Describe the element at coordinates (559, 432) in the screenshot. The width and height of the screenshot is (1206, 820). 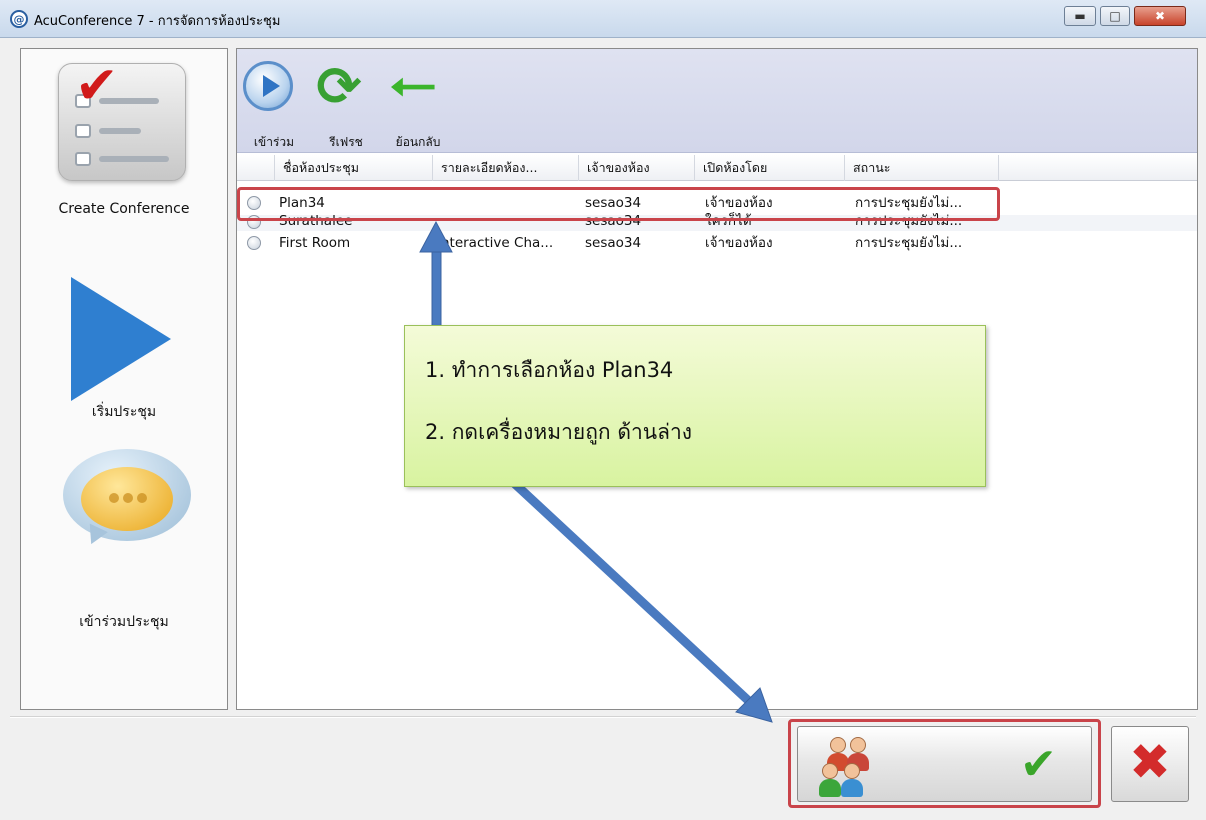
I see `instruction-step-2: 2. กดเครื่องหมายถูก ด้านล่าง` at that location.